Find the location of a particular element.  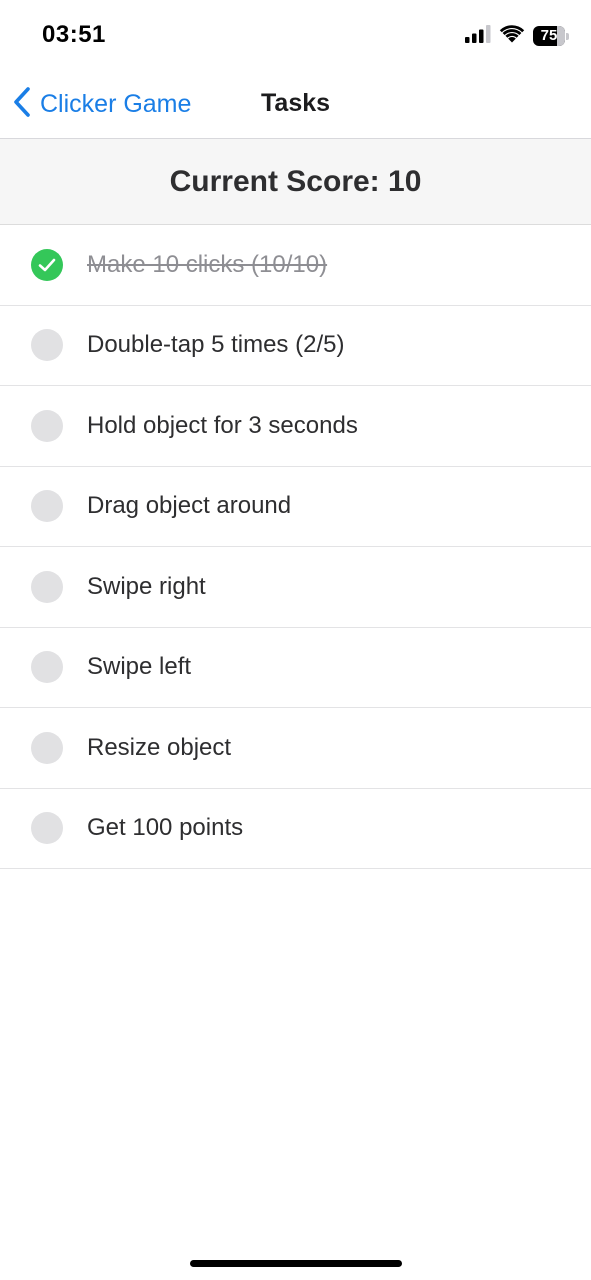

task-row: Make 10 clicks (10/10) is located at coordinates (295, 265).